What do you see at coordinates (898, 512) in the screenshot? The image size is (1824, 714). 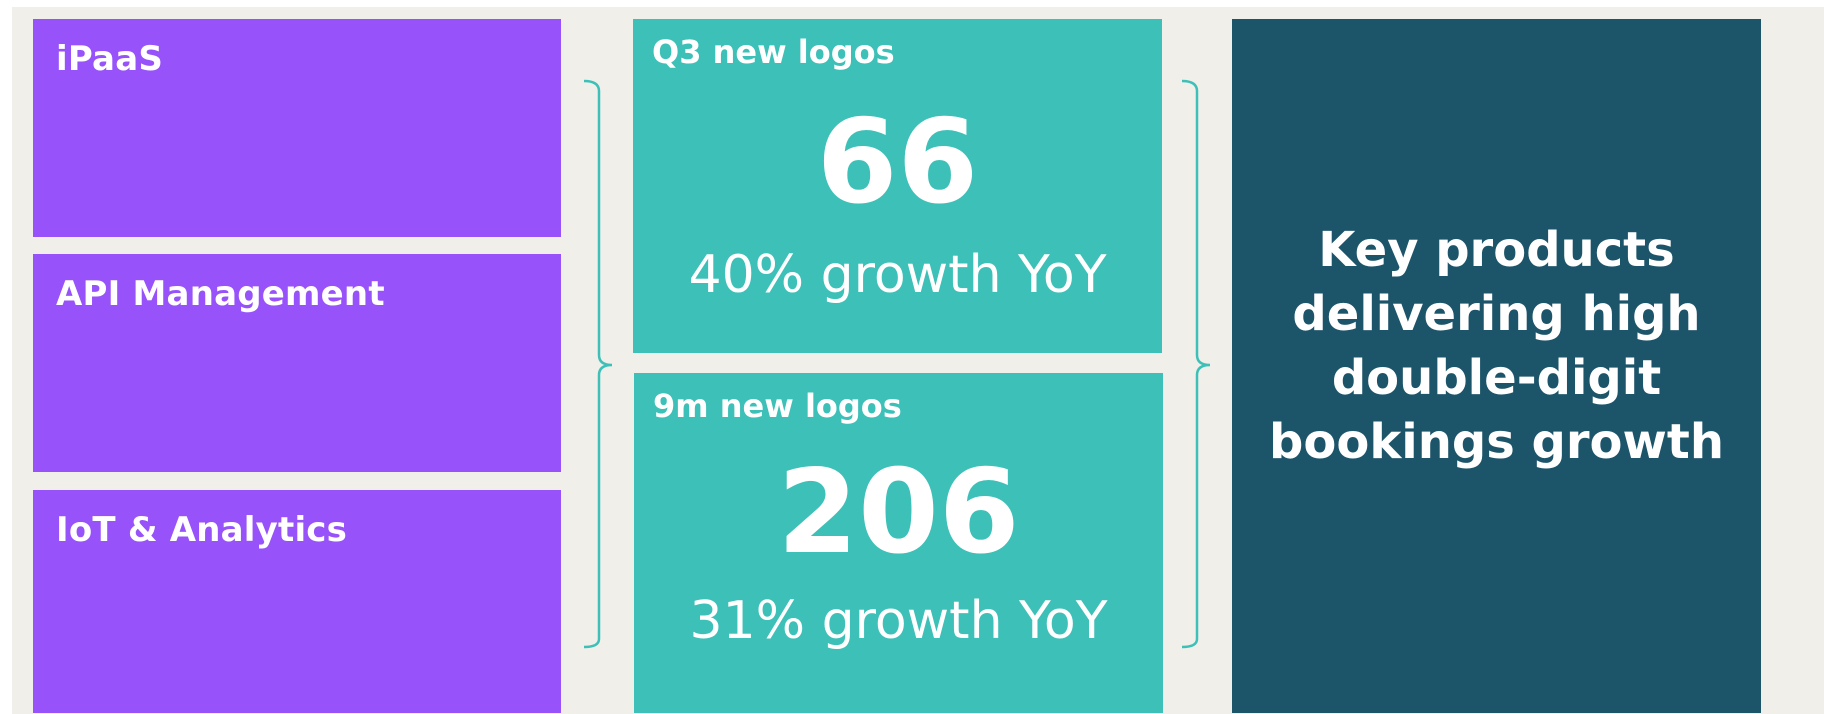 I see `metric-value-9m: 206` at bounding box center [898, 512].